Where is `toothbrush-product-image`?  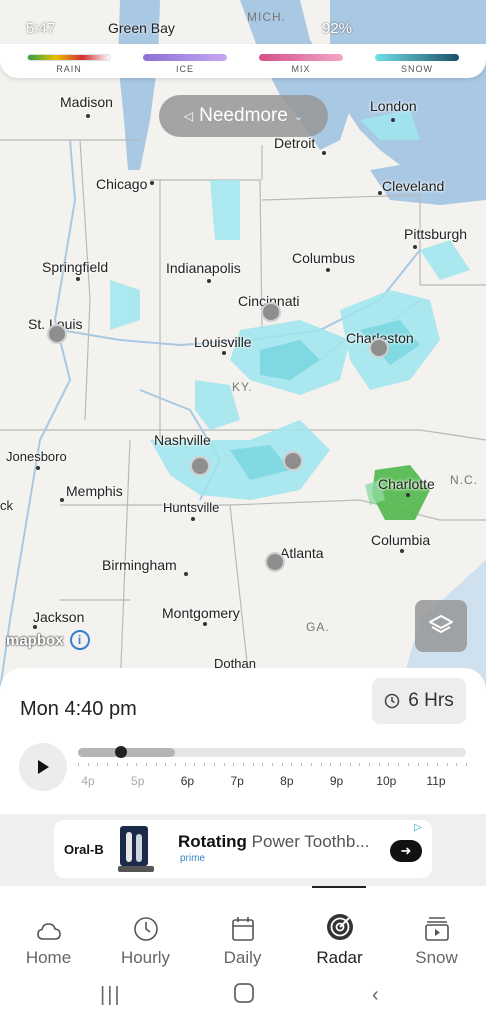 toothbrush-product-image is located at coordinates (136, 849).